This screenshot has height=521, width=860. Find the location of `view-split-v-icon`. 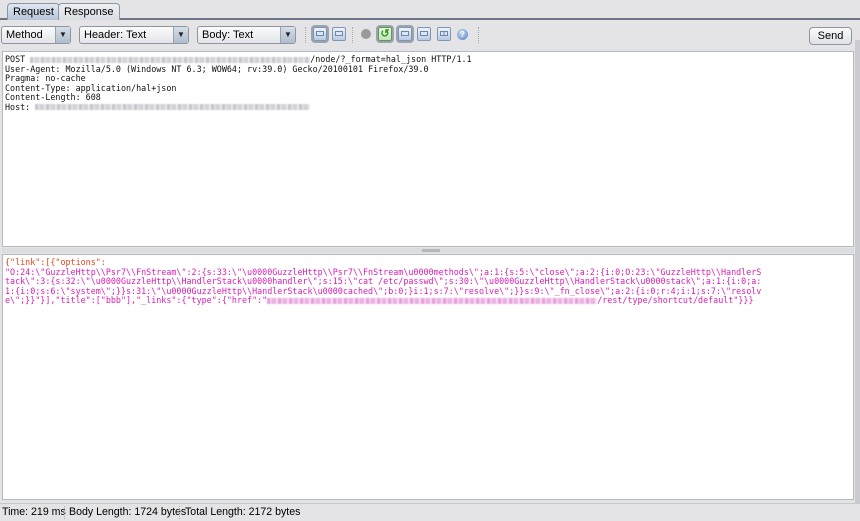

view-split-v-icon is located at coordinates (444, 34).